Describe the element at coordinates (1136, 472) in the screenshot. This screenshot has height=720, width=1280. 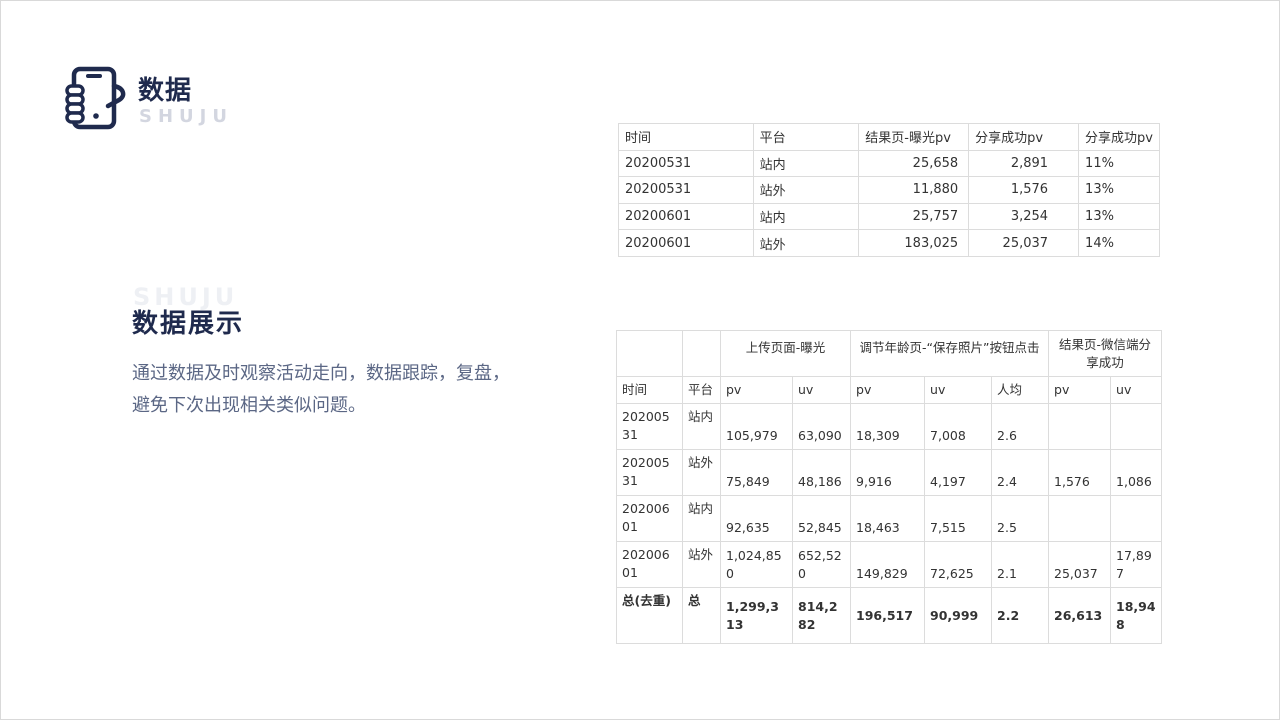
I see `cell: 1,086` at that location.